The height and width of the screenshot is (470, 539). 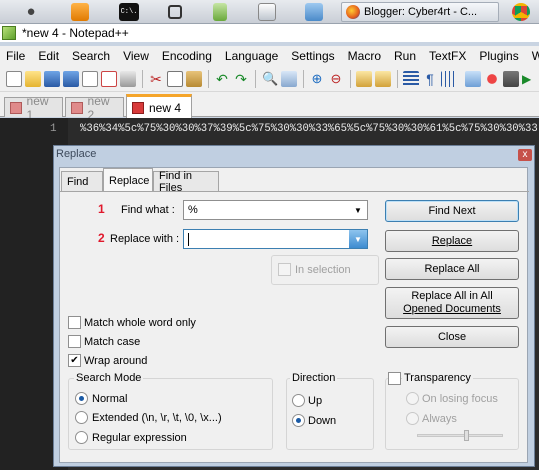 I want to click on search-mode-regex-label: Regular expression, so click(x=139, y=438).